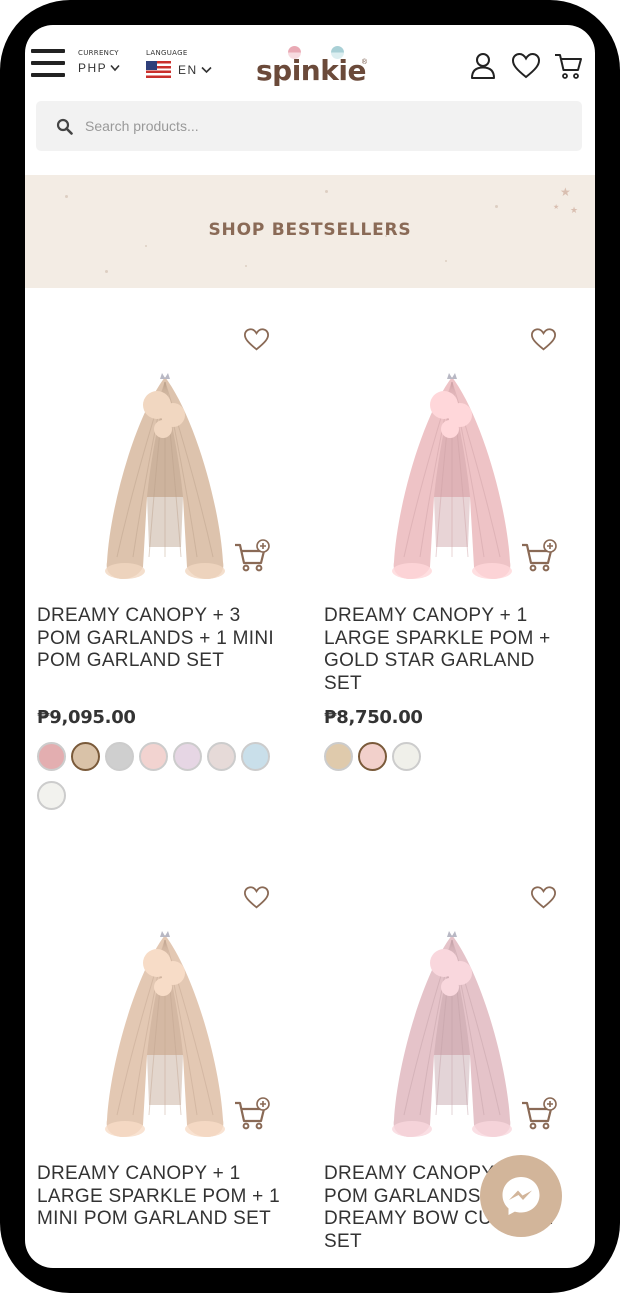 This screenshot has width=620, height=1293. What do you see at coordinates (48, 64) in the screenshot?
I see `hamburger-icon` at bounding box center [48, 64].